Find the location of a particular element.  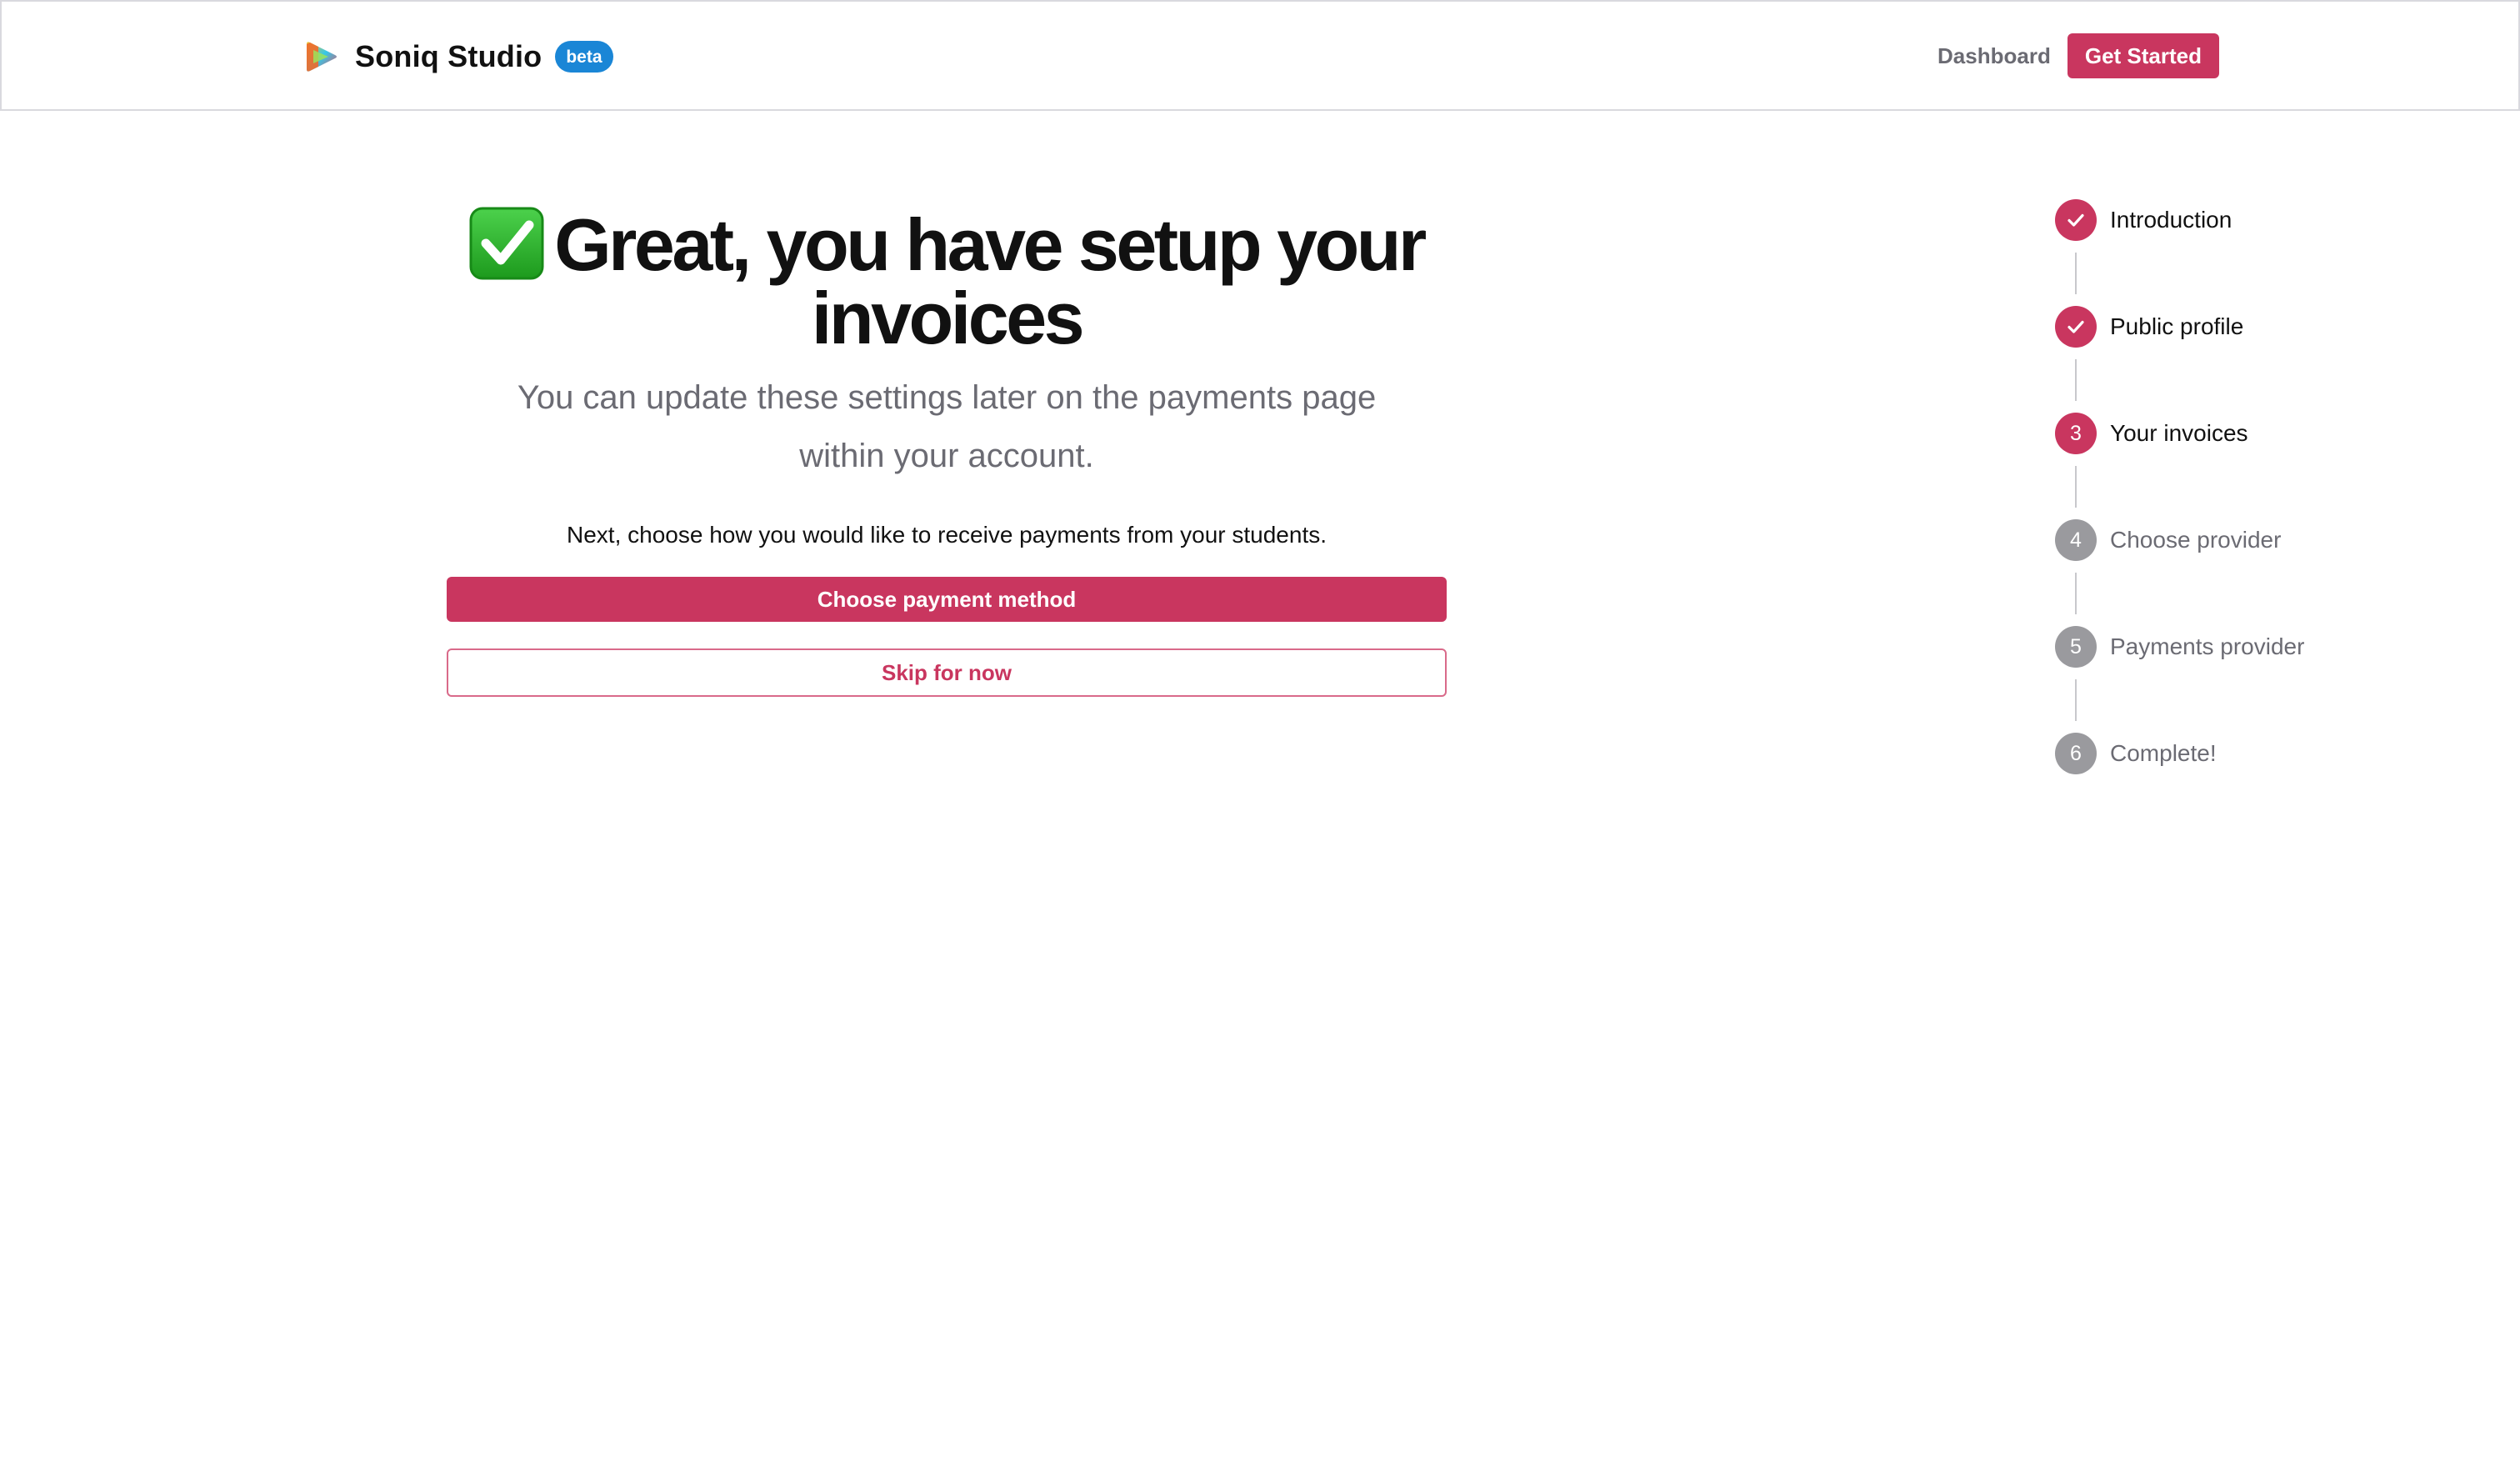

step-label: Introduction is located at coordinates (2171, 220).